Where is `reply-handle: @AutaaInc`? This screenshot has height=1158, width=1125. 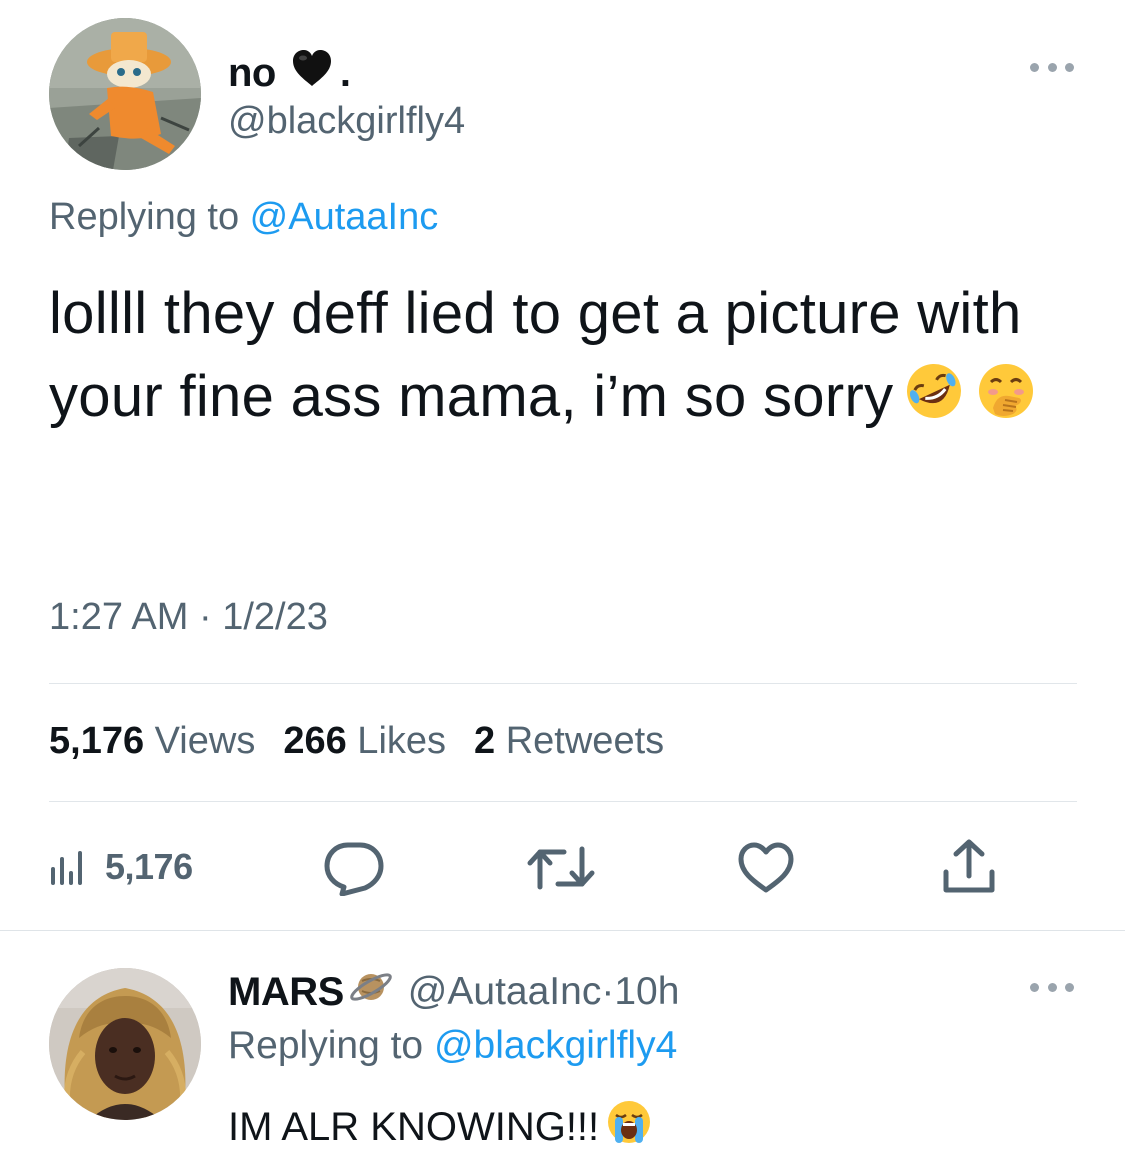
reply-handle: @AutaaInc is located at coordinates (505, 992).